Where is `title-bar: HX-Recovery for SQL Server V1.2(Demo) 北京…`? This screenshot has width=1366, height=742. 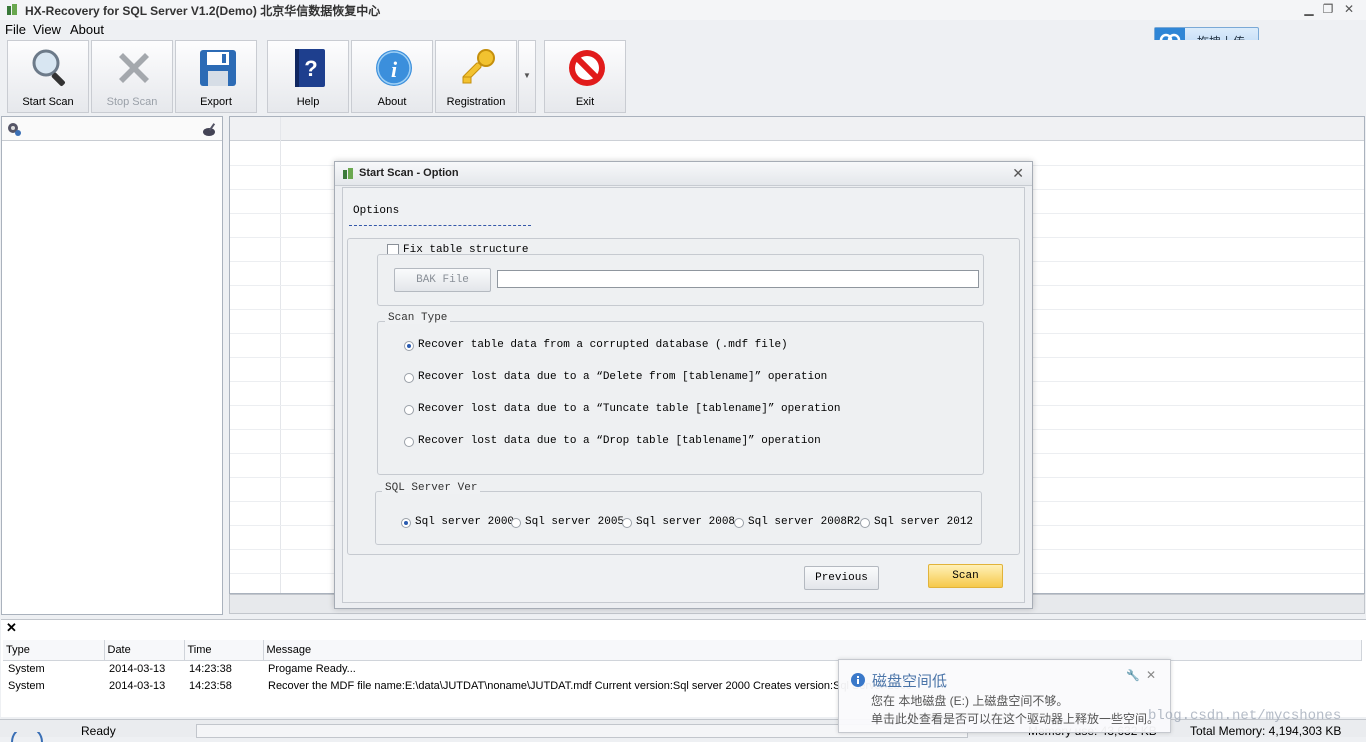 title-bar: HX-Recovery for SQL Server V1.2(Demo) 北京… is located at coordinates (683, 10).